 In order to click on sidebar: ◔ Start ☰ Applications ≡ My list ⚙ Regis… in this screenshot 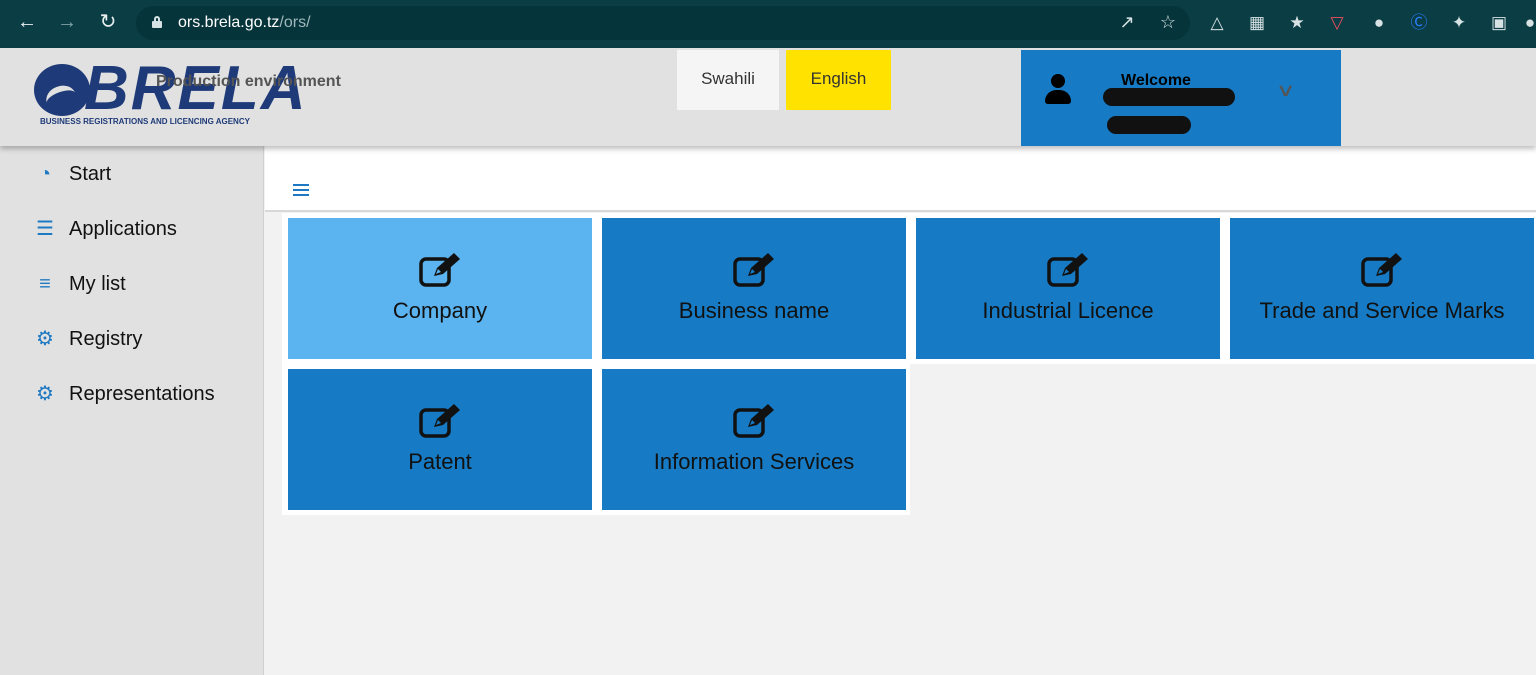, I will do `click(132, 410)`.